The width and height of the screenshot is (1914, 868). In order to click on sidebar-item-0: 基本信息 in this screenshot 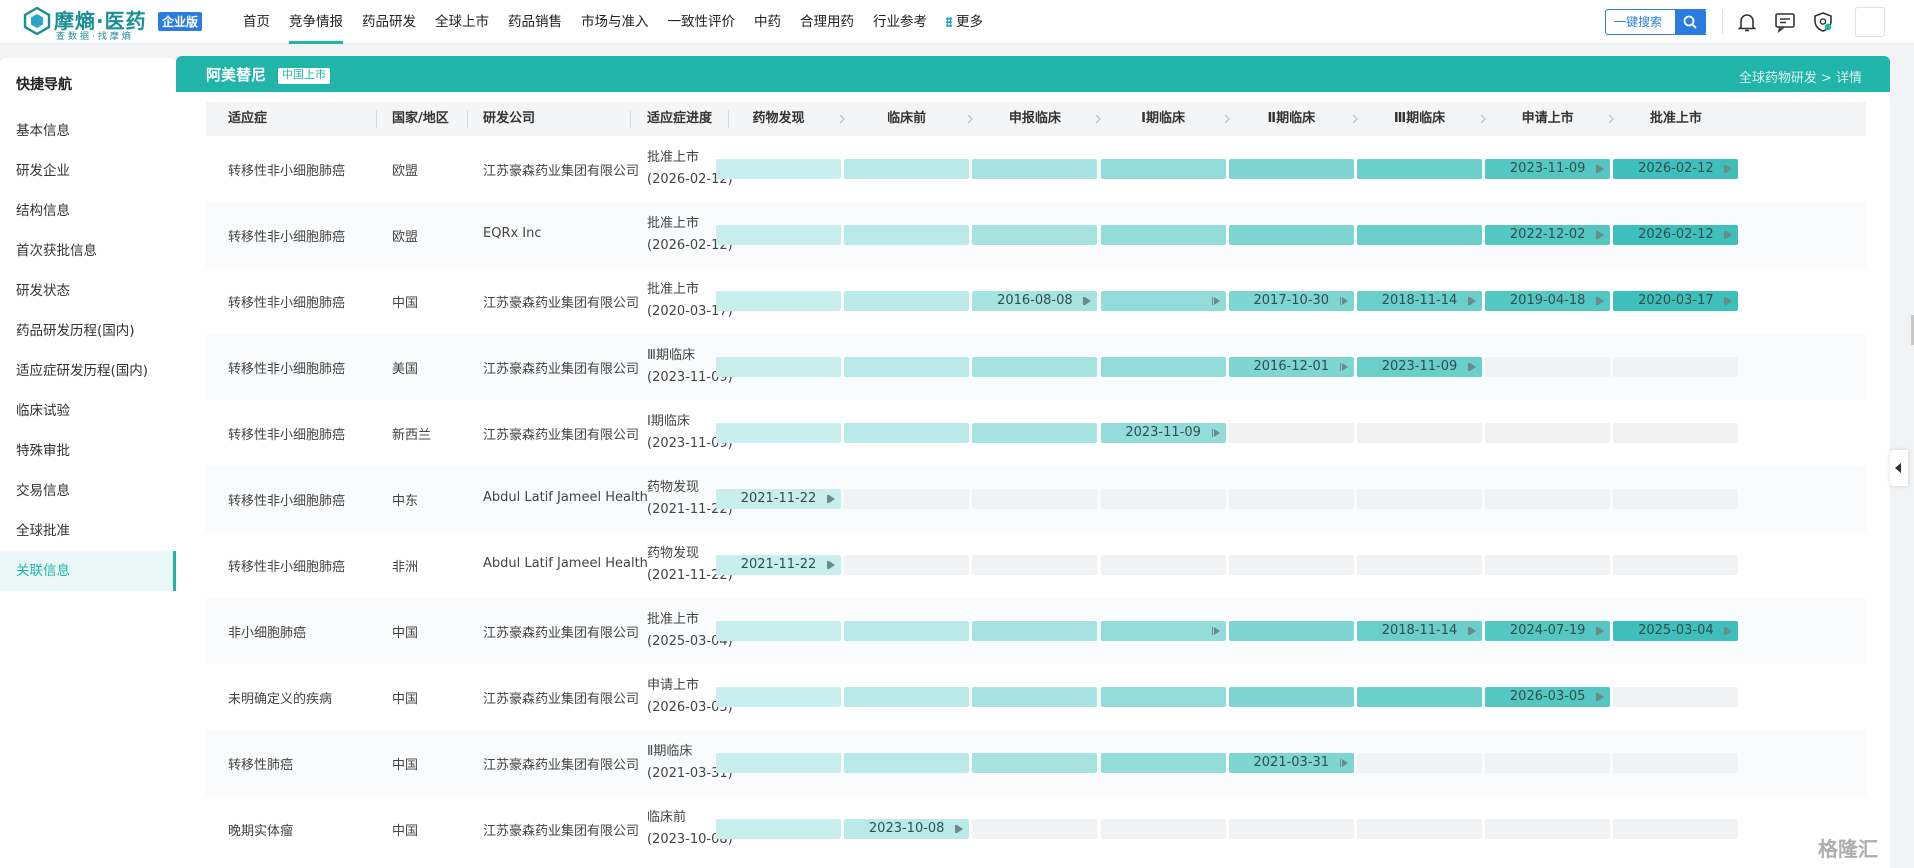, I will do `click(88, 131)`.